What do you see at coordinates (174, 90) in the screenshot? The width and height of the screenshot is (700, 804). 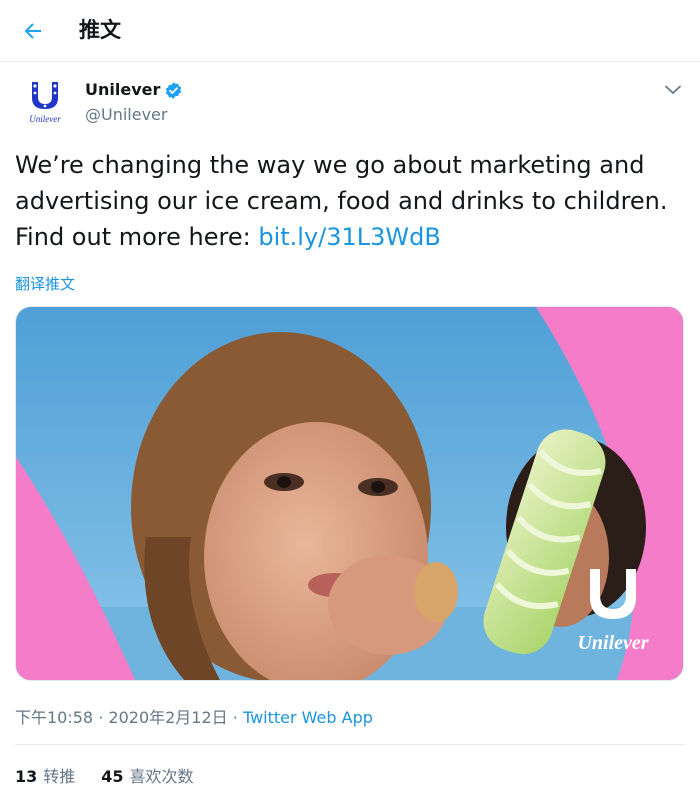 I see `verified-badge-icon` at bounding box center [174, 90].